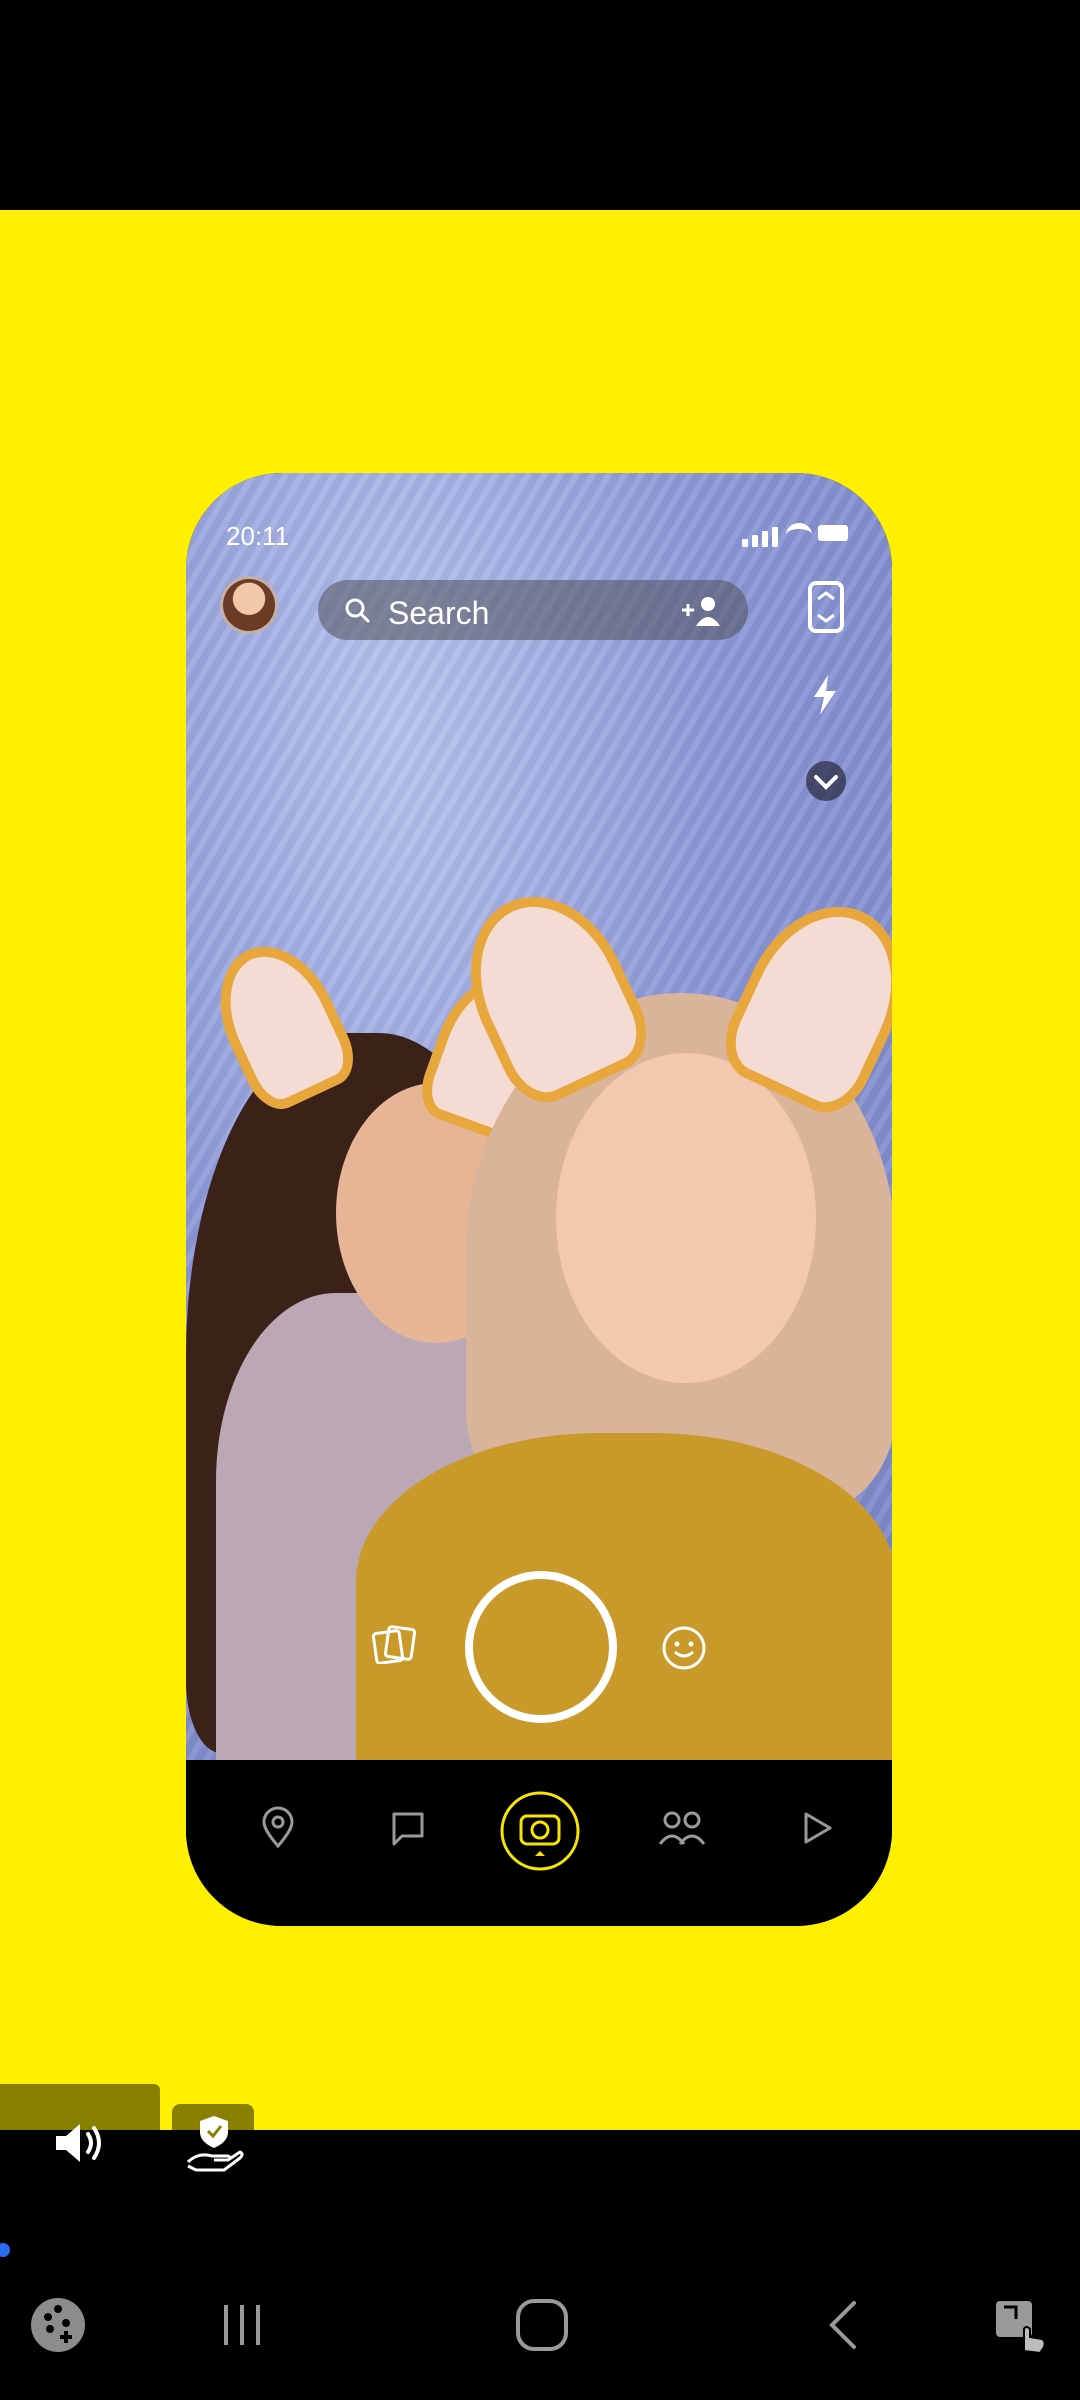  I want to click on nav-spotlight, so click(816, 1828).